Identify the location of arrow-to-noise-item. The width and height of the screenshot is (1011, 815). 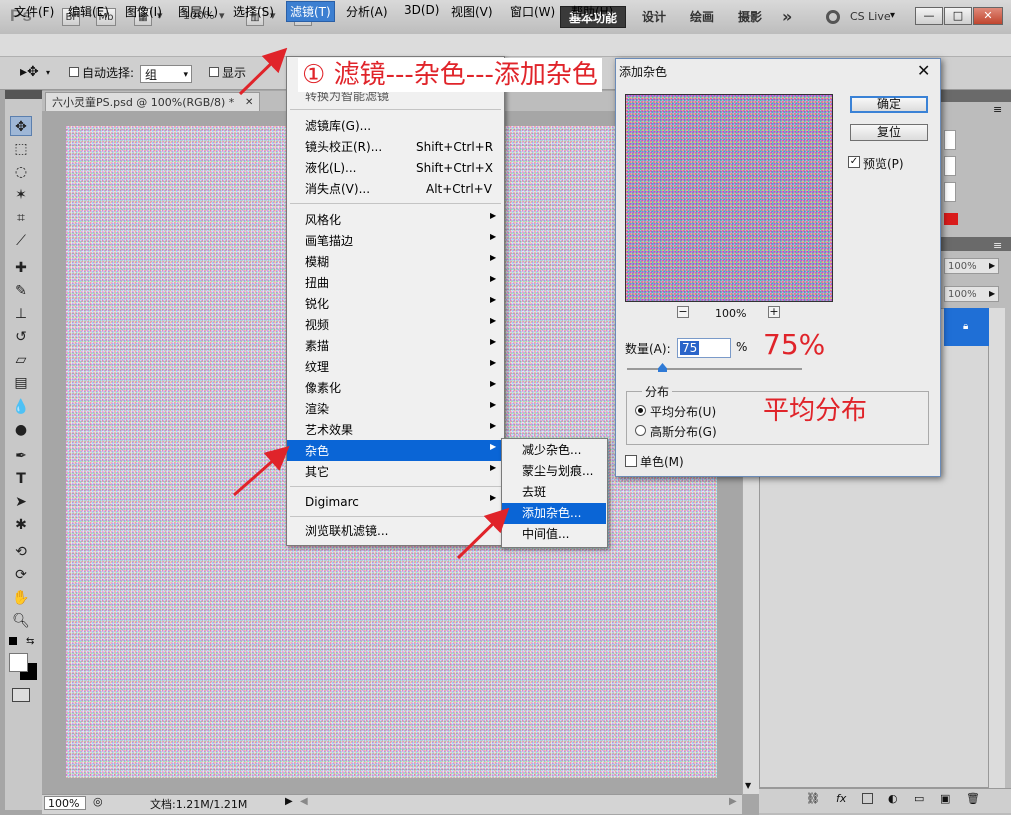
(261, 471).